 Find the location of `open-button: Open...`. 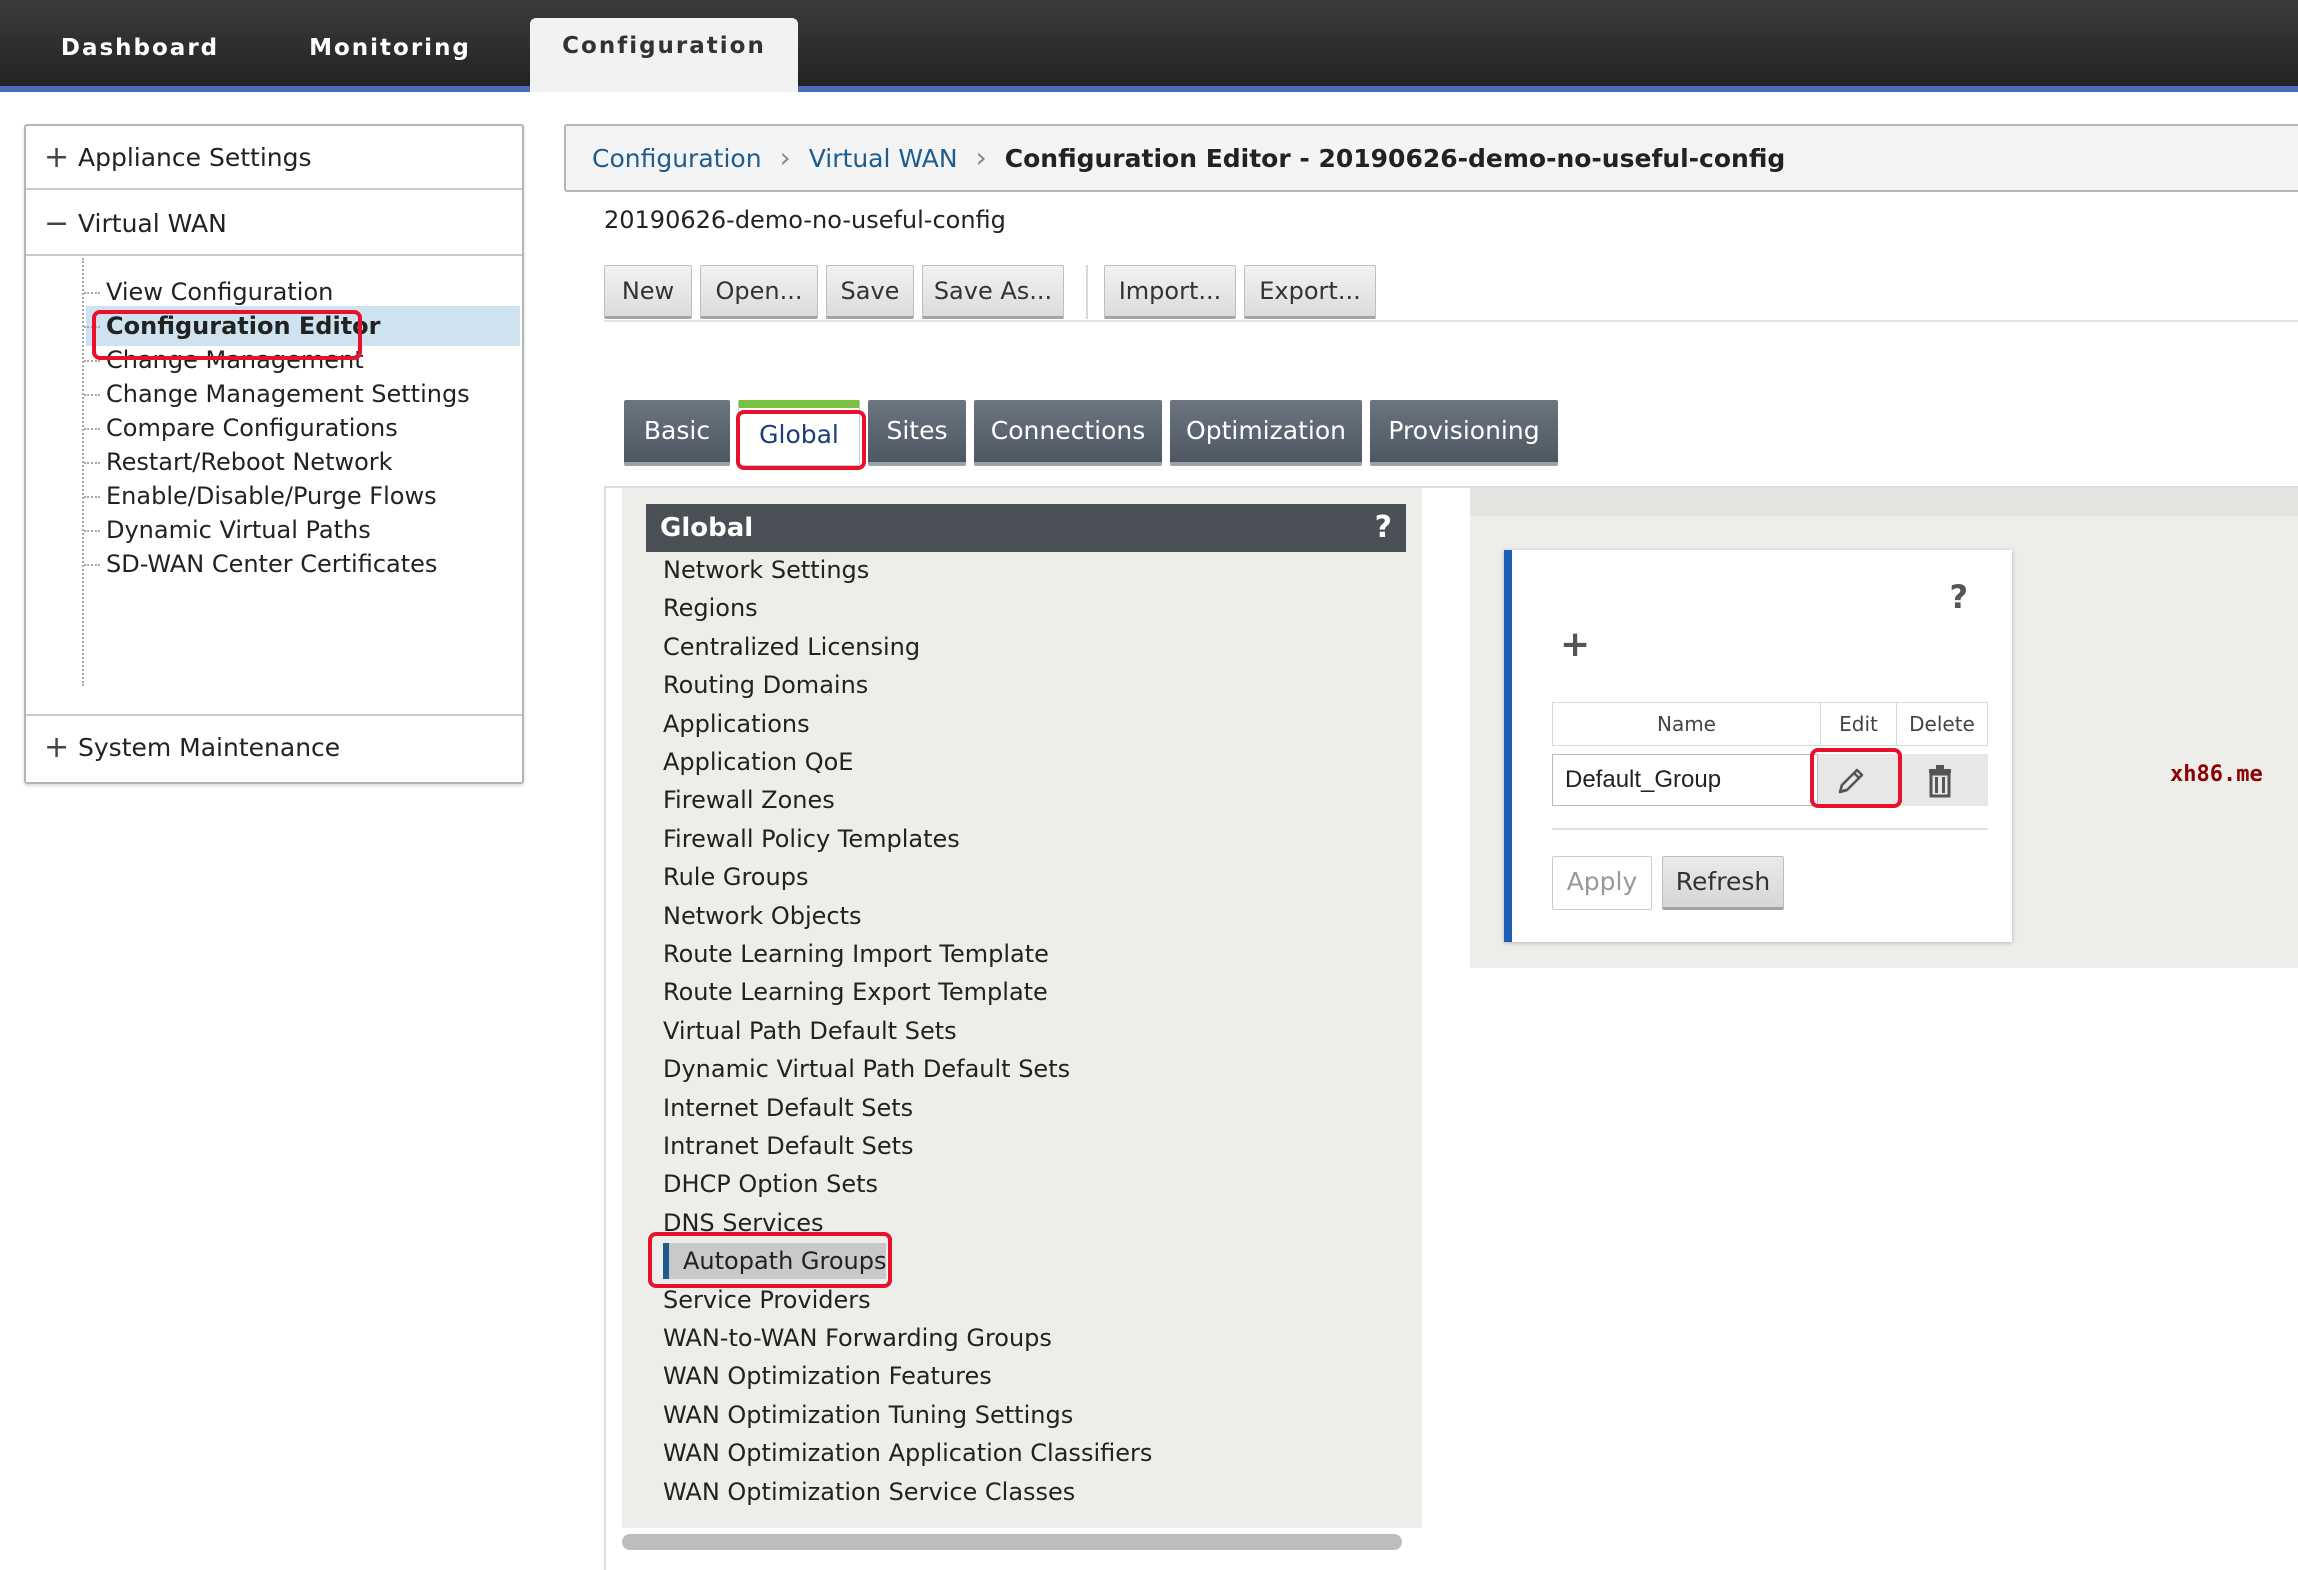

open-button: Open... is located at coordinates (759, 292).